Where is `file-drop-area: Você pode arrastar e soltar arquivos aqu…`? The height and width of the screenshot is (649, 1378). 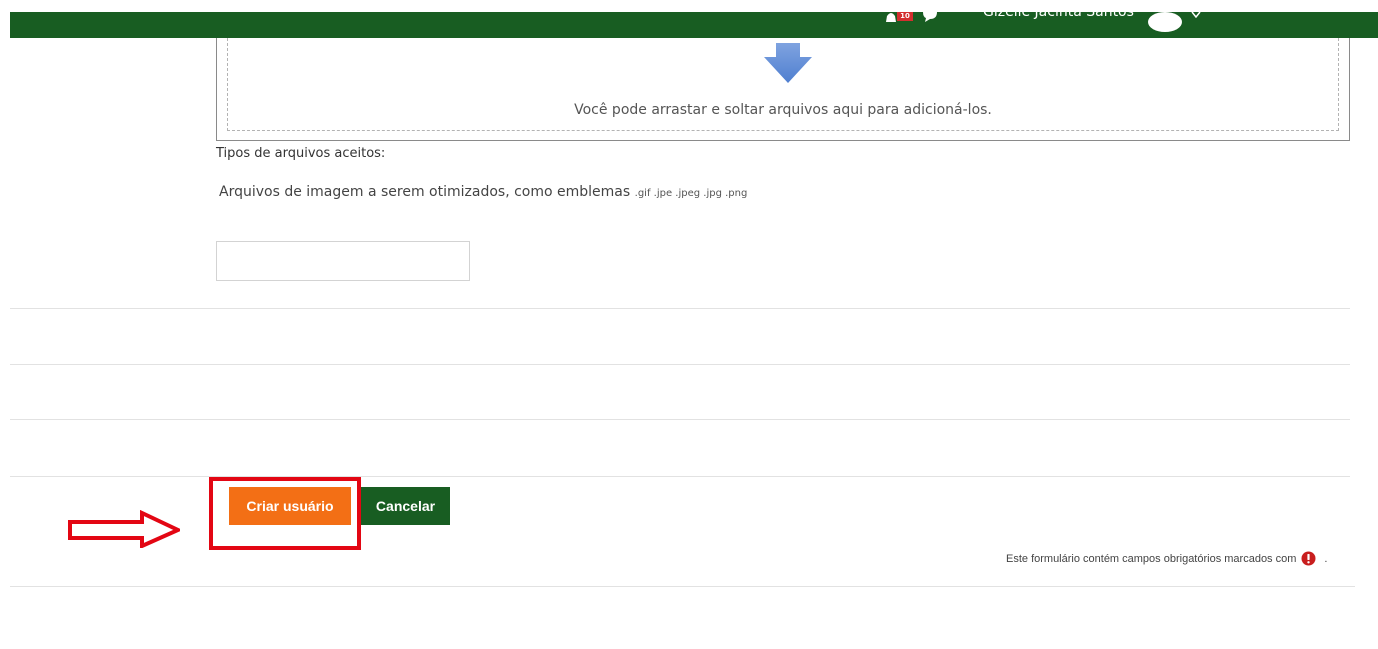 file-drop-area: Você pode arrastar e soltar arquivos aqu… is located at coordinates (783, 89).